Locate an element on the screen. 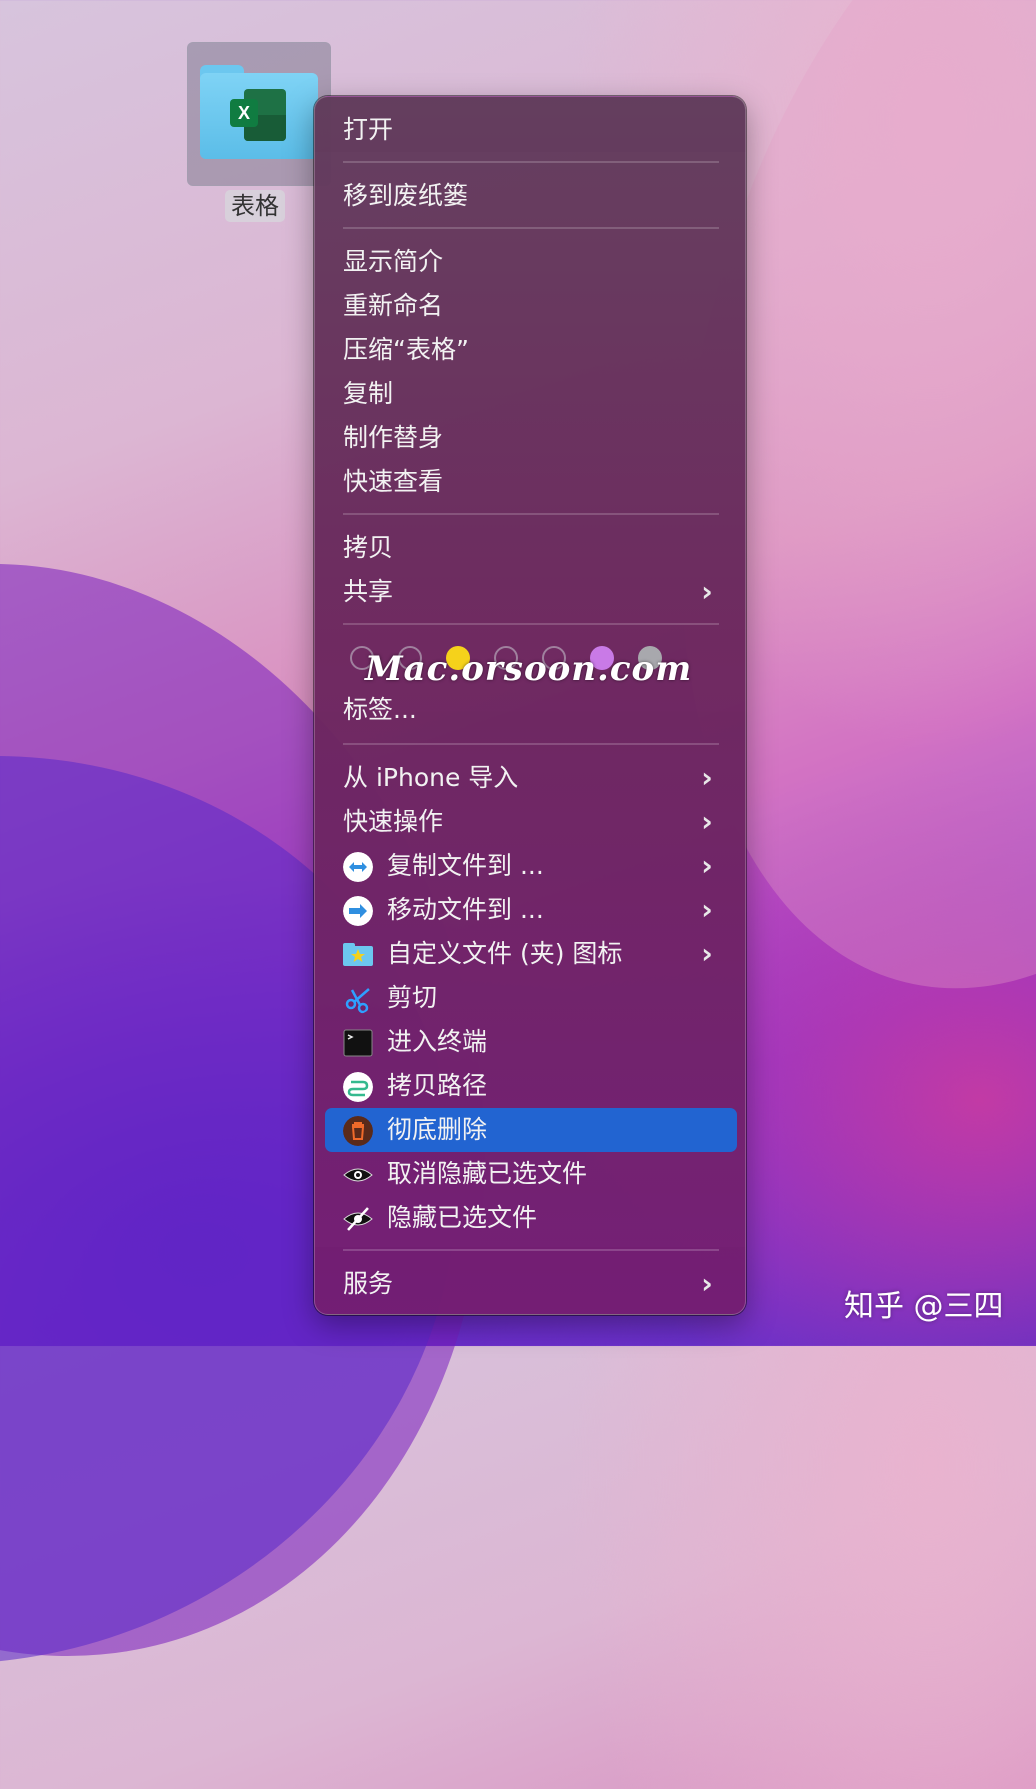 The width and height of the screenshot is (1036, 1789). menu-item-label: 彻底删除 is located at coordinates (437, 1129).